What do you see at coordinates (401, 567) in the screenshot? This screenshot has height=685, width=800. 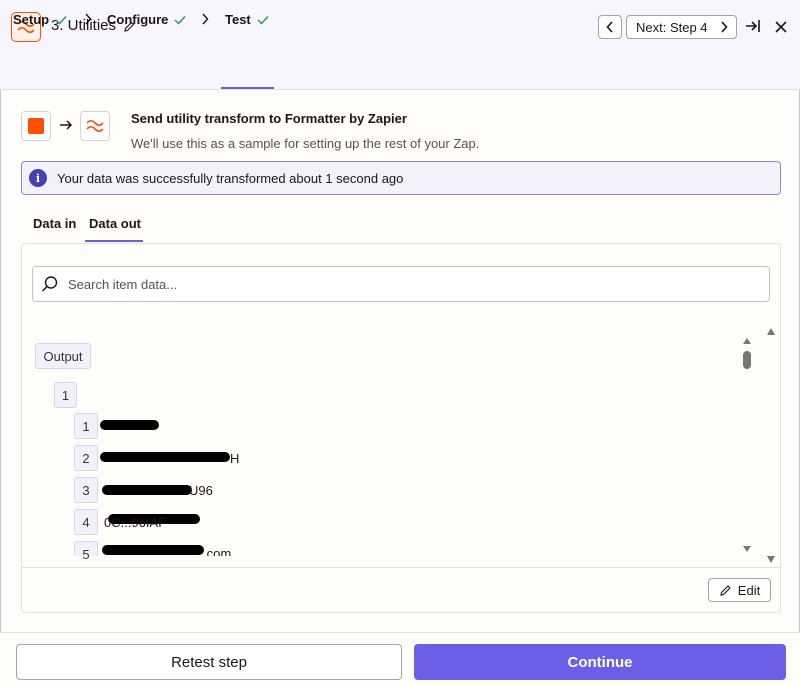 I see `panel-divider` at bounding box center [401, 567].